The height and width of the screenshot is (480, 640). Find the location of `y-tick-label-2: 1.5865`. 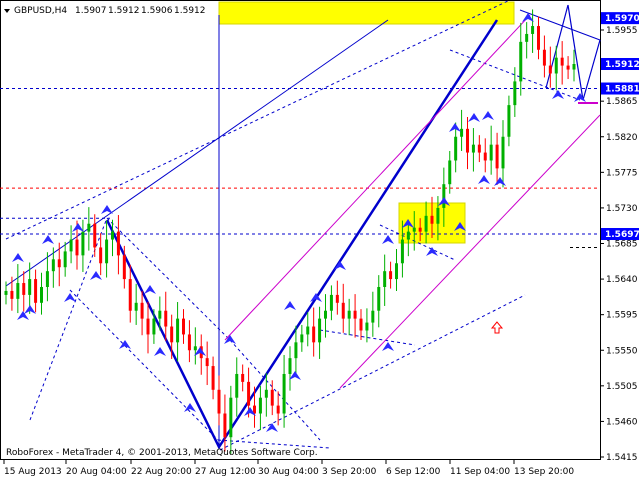

y-tick-label-2: 1.5865 is located at coordinates (622, 102).